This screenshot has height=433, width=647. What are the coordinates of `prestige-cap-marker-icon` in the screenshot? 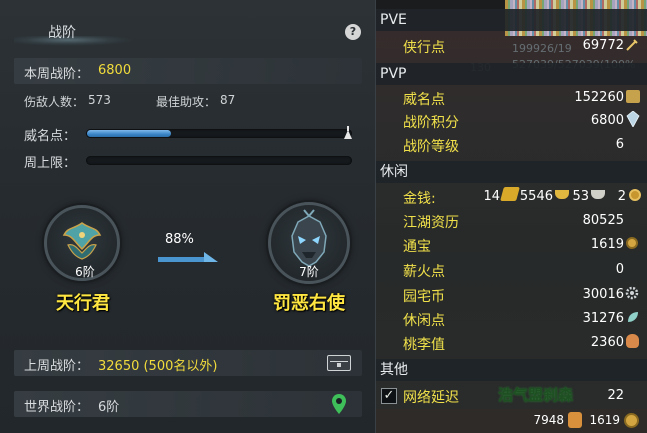 It's located at (348, 134).